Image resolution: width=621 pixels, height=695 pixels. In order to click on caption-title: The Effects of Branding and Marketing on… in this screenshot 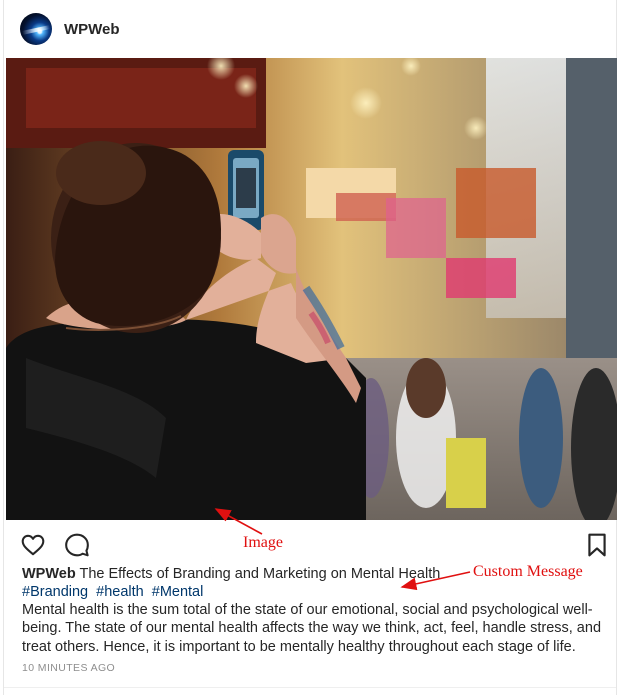, I will do `click(260, 574)`.